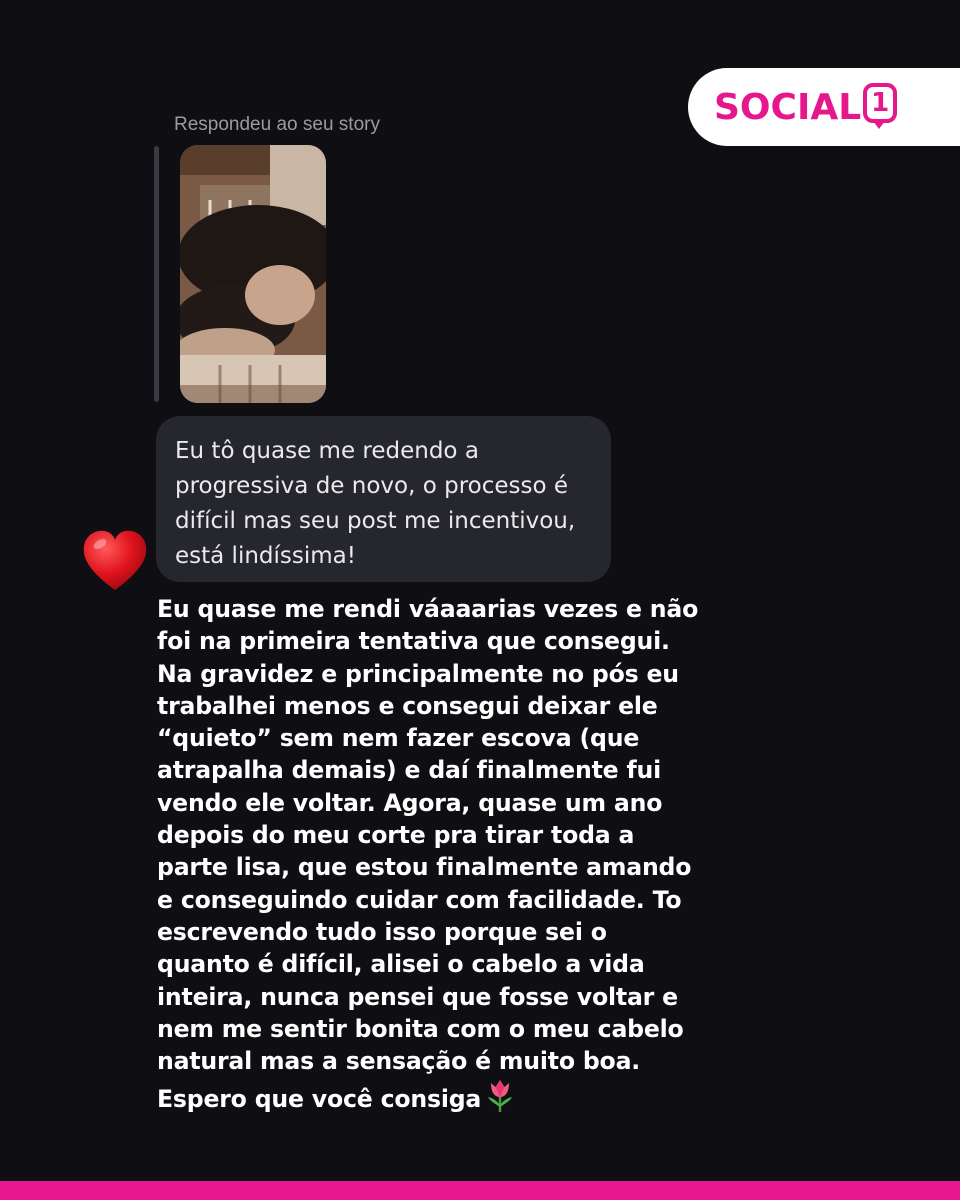 The image size is (960, 1200). I want to click on reply-message-line: parte lisa, que estou finalmente amando, so click(424, 867).